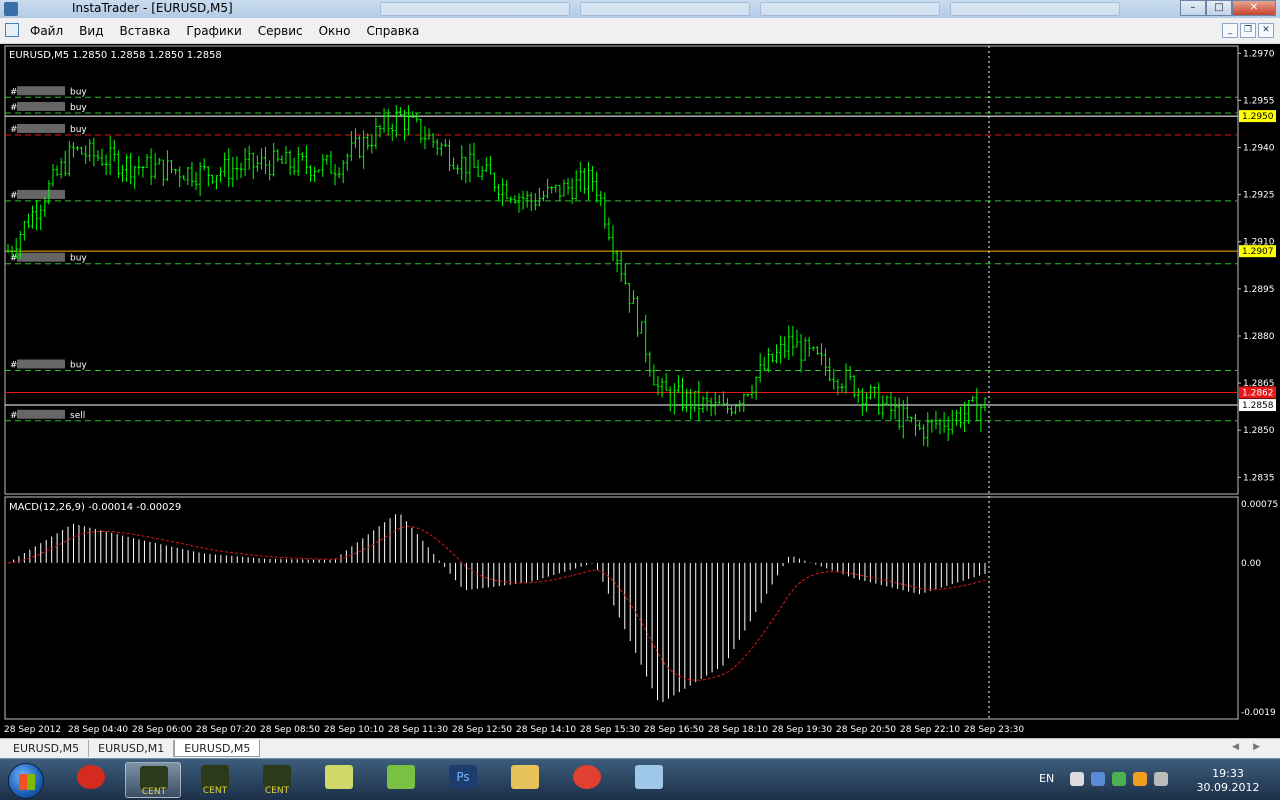 Image resolution: width=1280 pixels, height=800 pixels. Describe the element at coordinates (525, 777) in the screenshot. I see `explorer-icon` at that location.